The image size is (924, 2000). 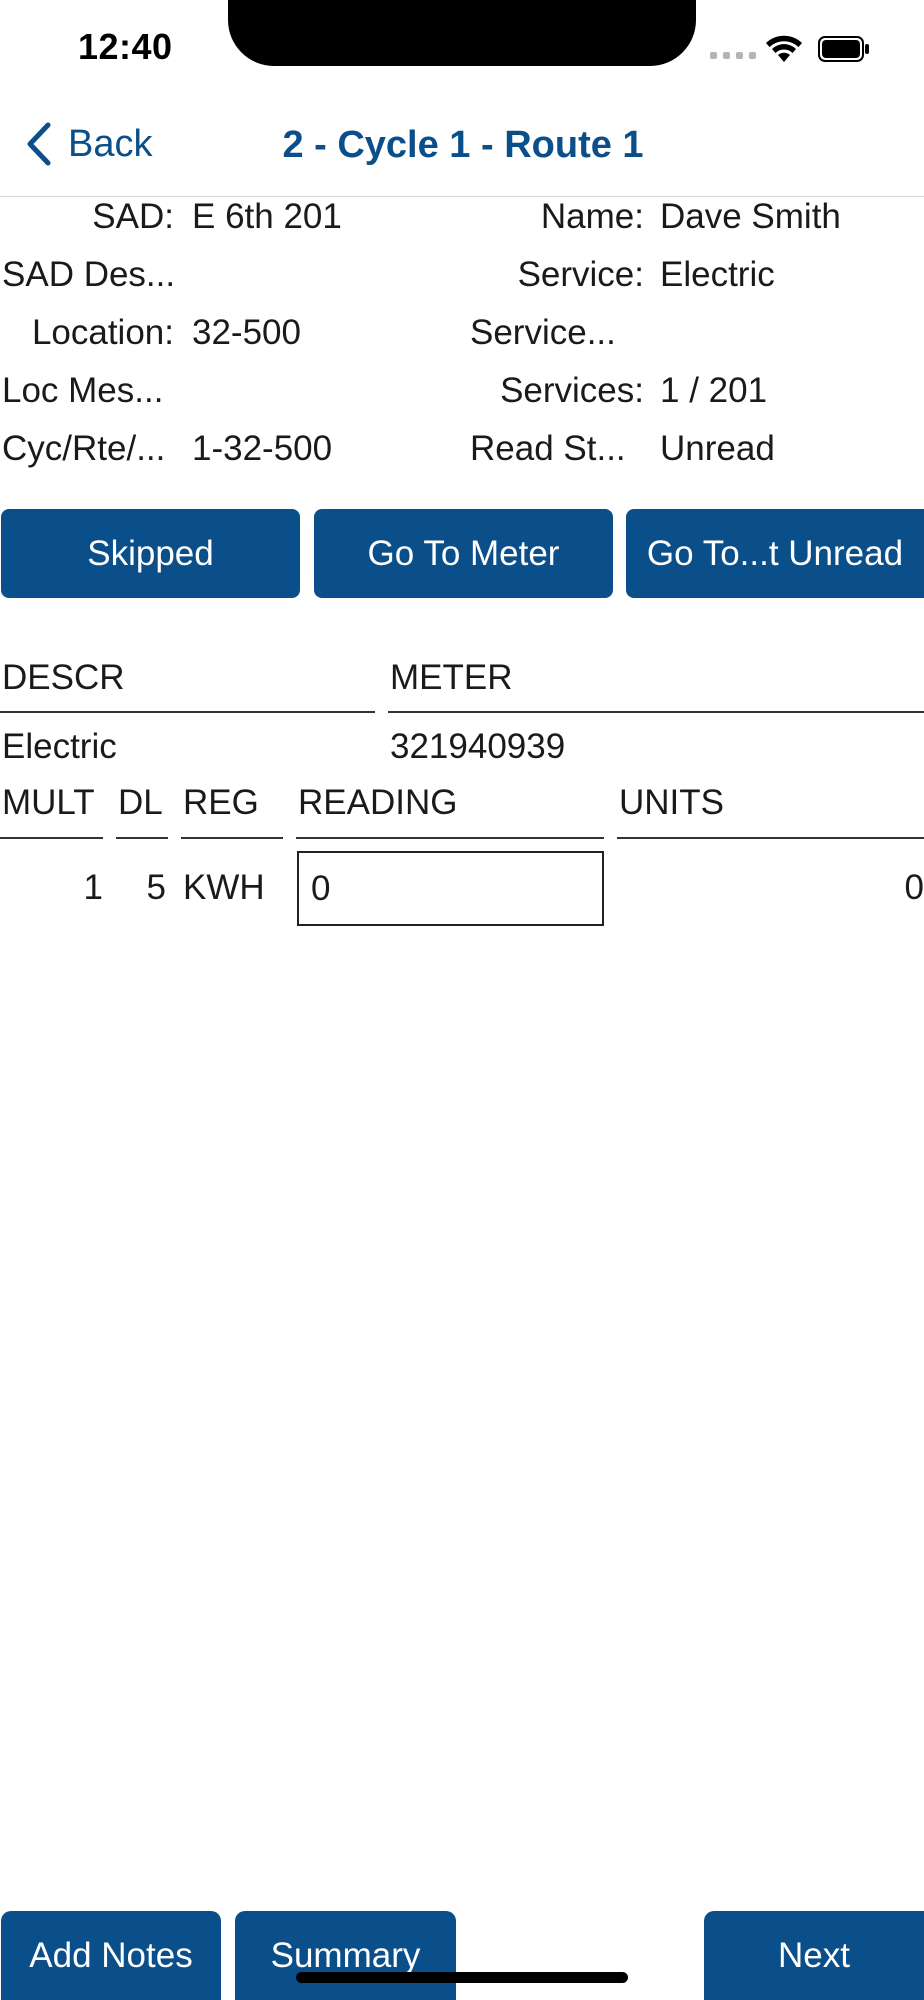 I want to click on units-header: UNITS, so click(x=671, y=802).